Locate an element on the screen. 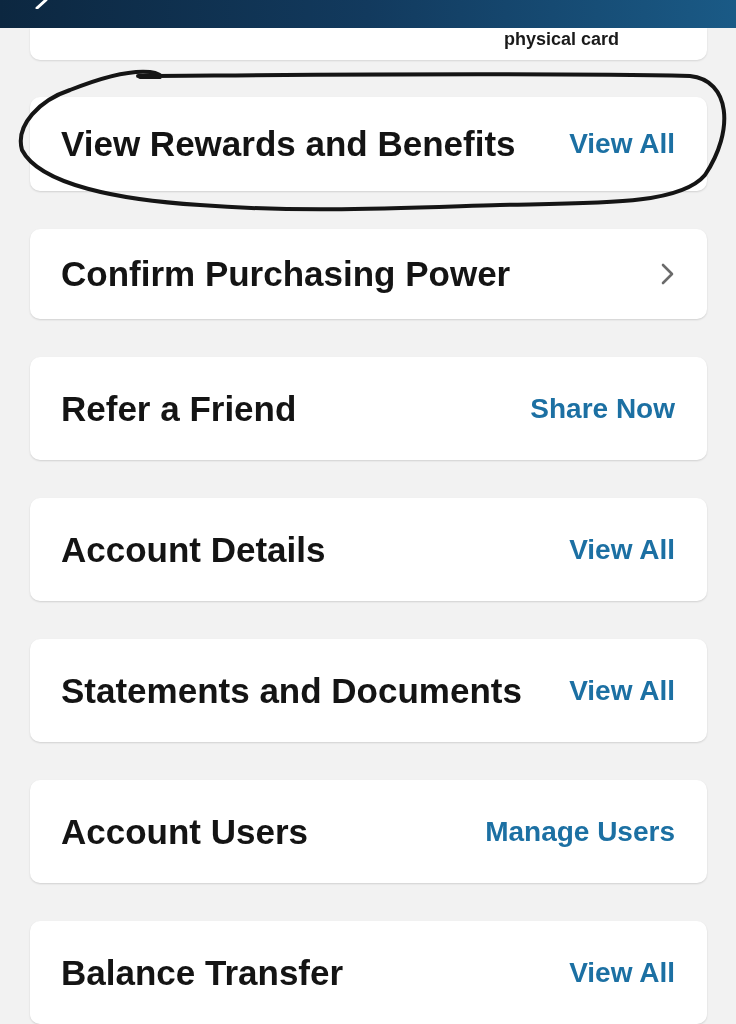 Image resolution: width=736 pixels, height=1024 pixels. menu-card: Balance Transfer View All is located at coordinates (368, 972).